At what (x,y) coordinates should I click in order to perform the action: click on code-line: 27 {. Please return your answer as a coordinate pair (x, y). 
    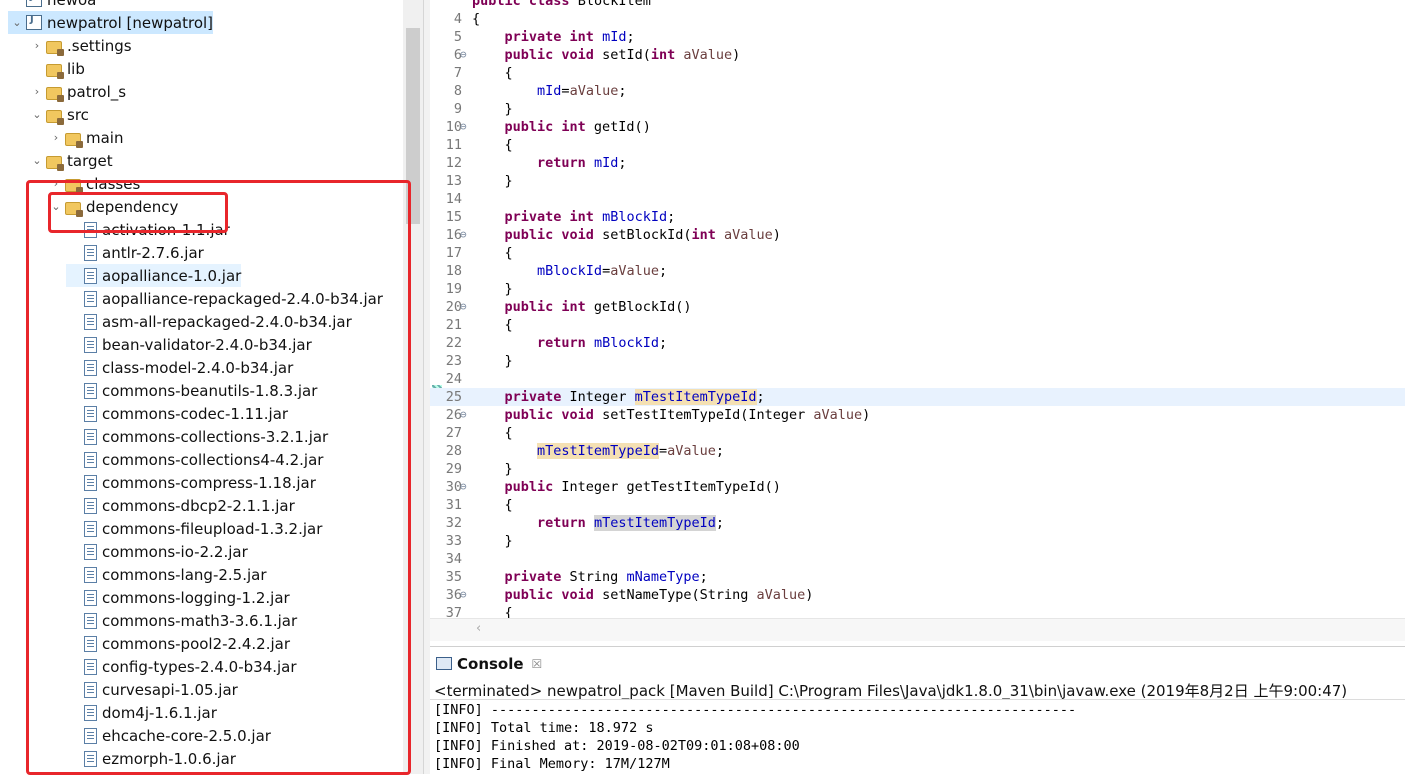
    Looking at the image, I should click on (917, 433).